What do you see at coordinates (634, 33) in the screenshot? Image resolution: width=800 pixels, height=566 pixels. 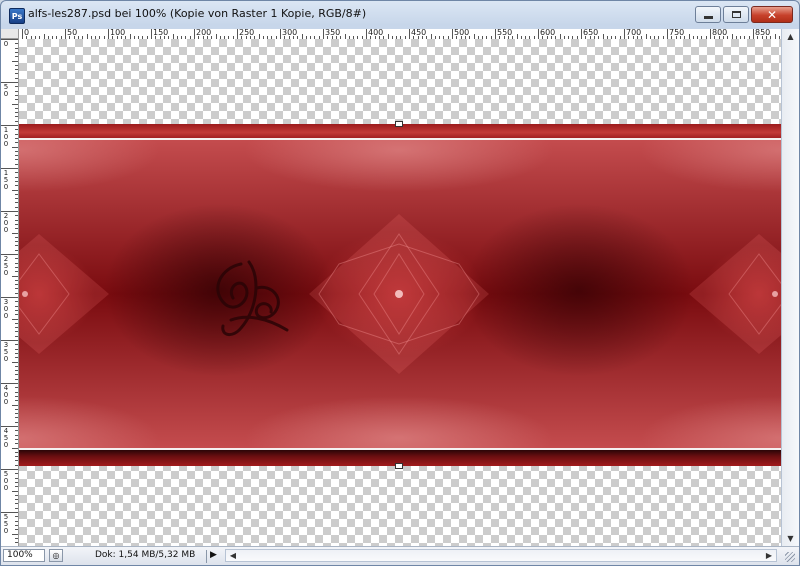 I see `ruler-label: 700` at bounding box center [634, 33].